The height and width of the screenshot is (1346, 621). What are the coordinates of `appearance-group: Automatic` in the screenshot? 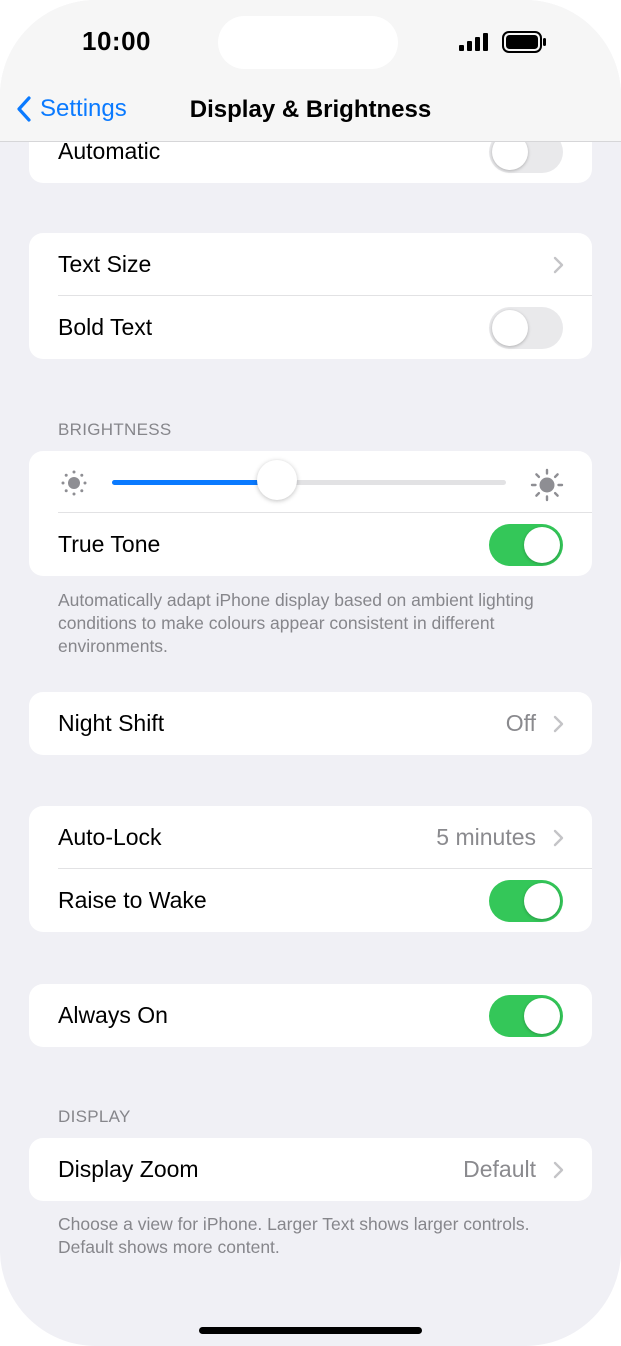 It's located at (310, 162).